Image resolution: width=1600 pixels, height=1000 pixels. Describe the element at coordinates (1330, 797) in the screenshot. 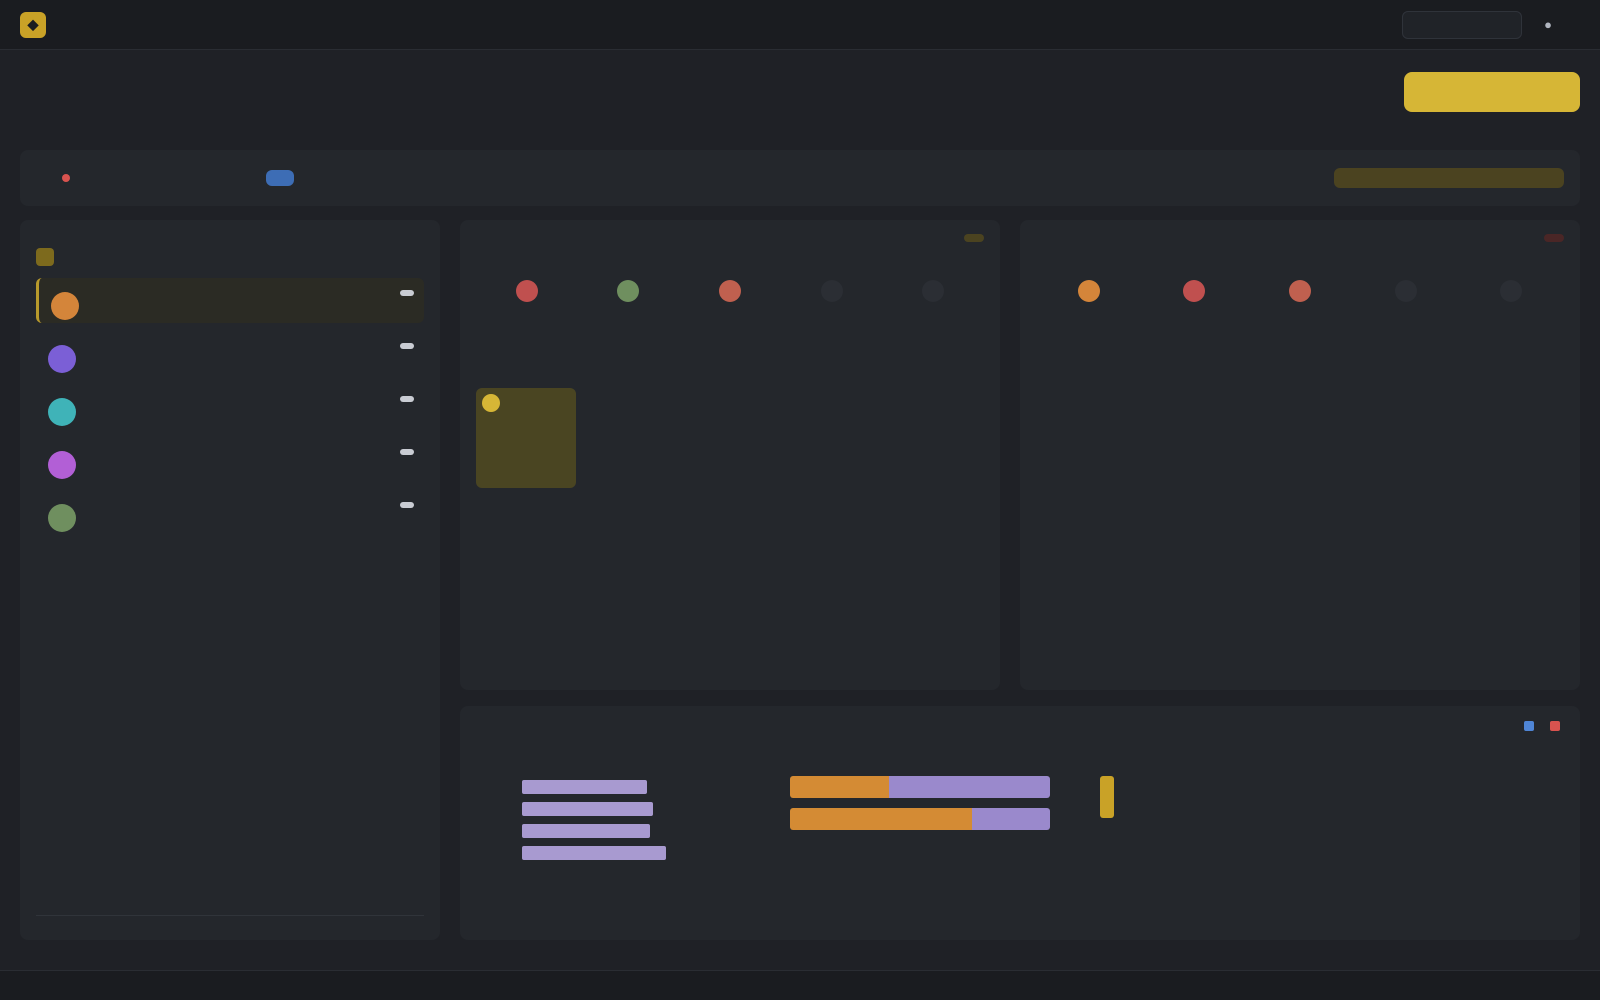

I see `kpi` at that location.